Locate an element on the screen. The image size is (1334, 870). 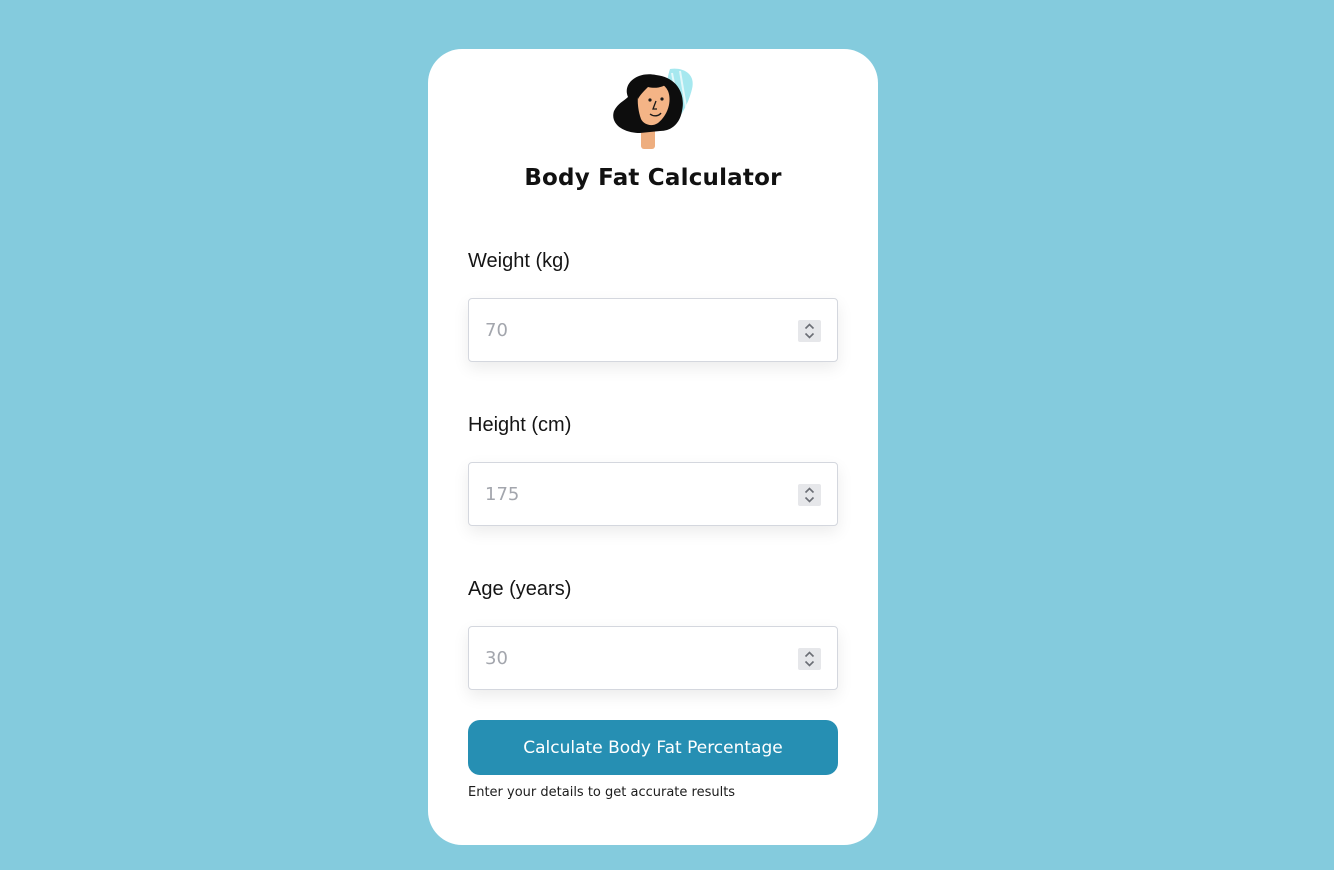
age-input is located at coordinates (653, 658).